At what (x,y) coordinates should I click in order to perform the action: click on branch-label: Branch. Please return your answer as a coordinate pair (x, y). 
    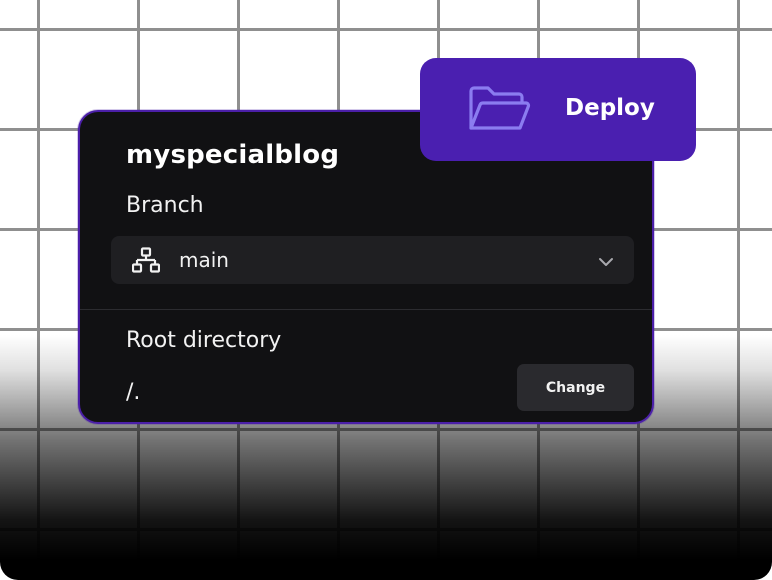
    Looking at the image, I should click on (165, 205).